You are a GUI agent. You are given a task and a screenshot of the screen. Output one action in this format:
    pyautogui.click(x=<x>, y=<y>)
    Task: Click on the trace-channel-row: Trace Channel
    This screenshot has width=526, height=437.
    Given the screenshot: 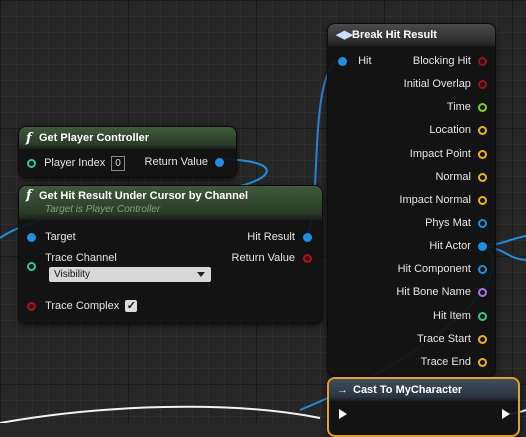 What is the action you would take?
    pyautogui.click(x=72, y=260)
    